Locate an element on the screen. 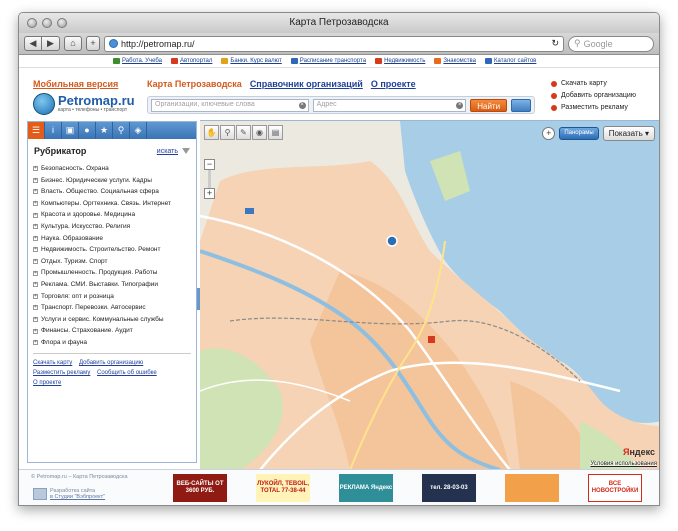 The image size is (678, 531). bookmark-item: Расписание транспорта is located at coordinates (328, 61).